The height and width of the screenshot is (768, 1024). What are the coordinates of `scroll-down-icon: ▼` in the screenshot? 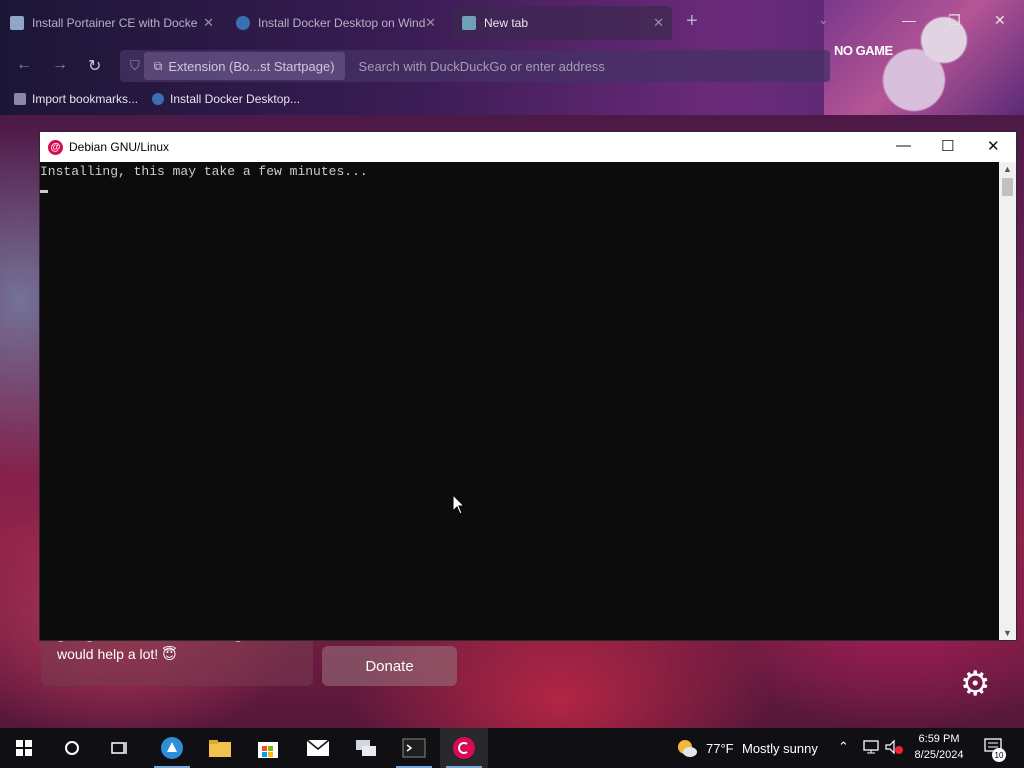 It's located at (1007, 633).